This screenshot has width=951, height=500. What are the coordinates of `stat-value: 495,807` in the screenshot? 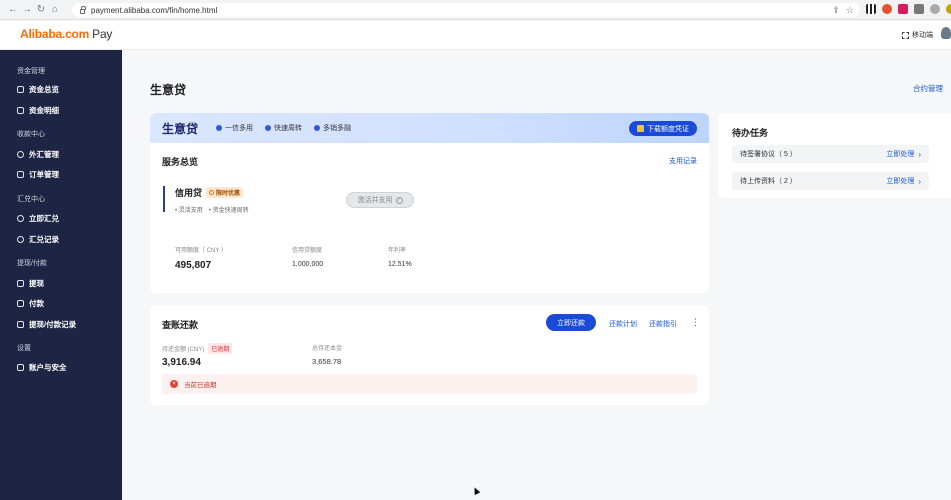 It's located at (193, 265).